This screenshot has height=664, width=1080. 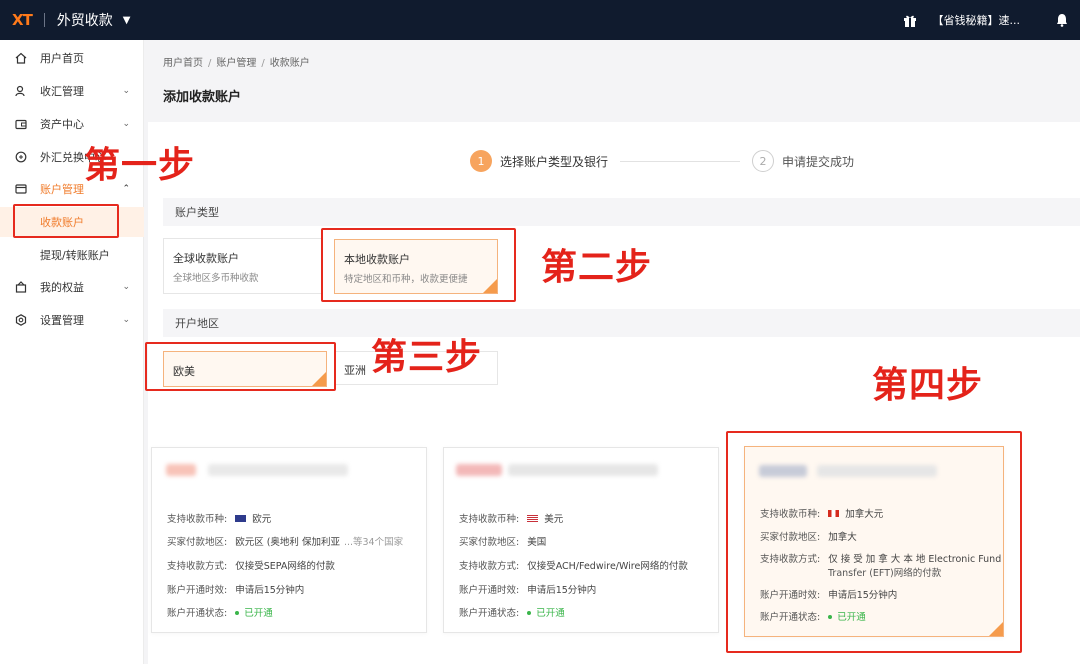 I want to click on field-value: 欧元区 (奥地利 保加利亚, so click(x=287, y=542).